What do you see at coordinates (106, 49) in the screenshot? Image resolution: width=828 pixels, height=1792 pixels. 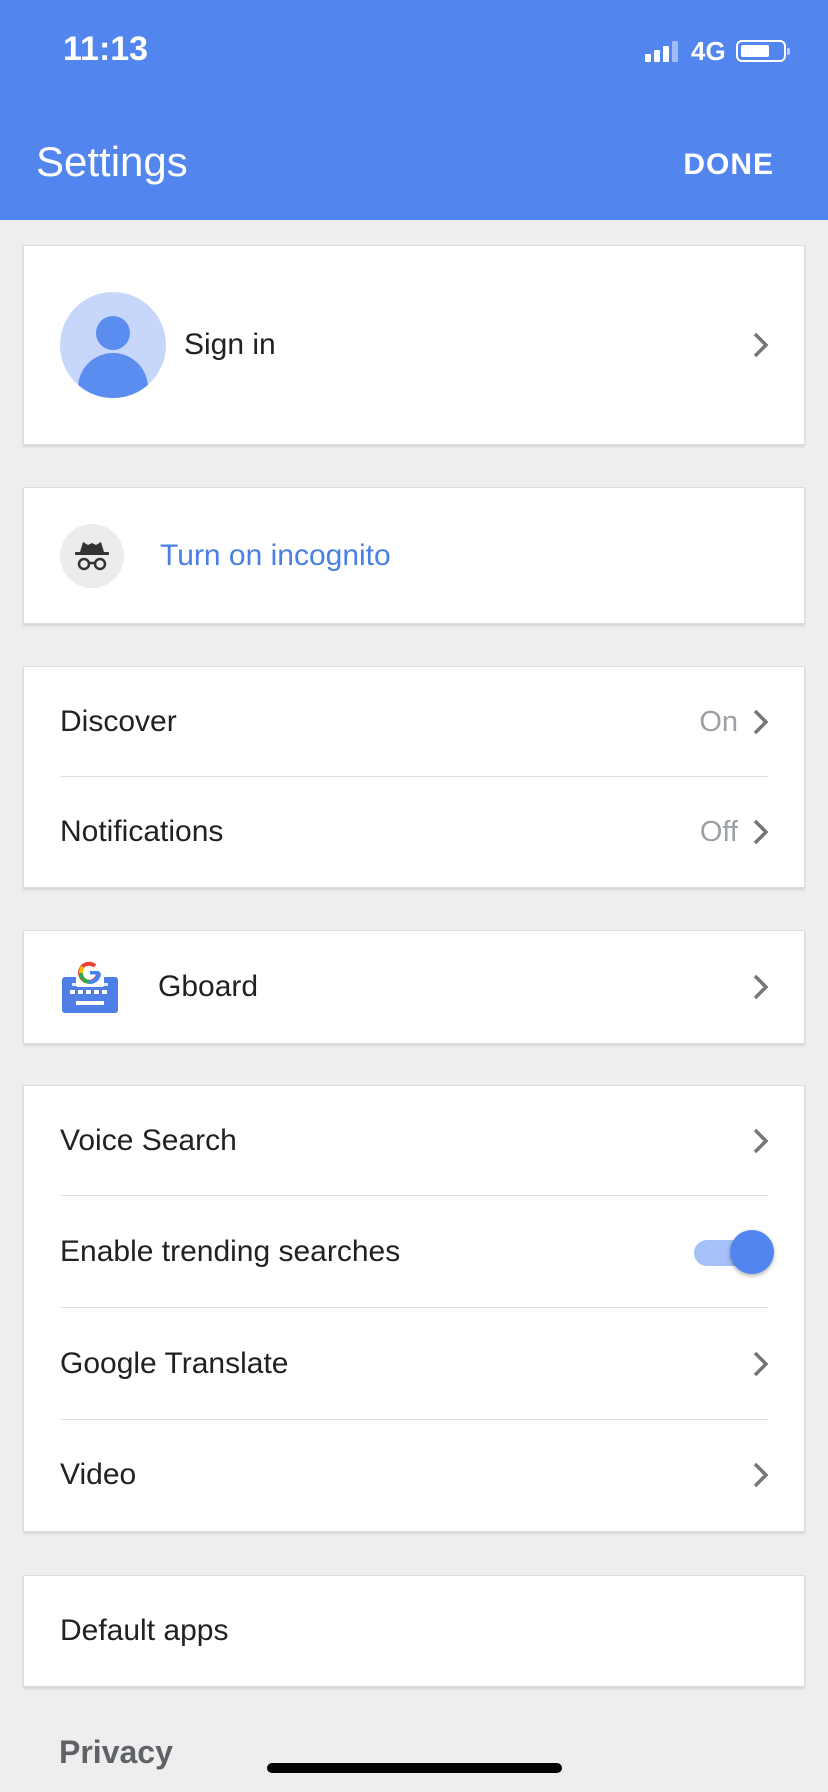 I see `status-time: 11:13` at bounding box center [106, 49].